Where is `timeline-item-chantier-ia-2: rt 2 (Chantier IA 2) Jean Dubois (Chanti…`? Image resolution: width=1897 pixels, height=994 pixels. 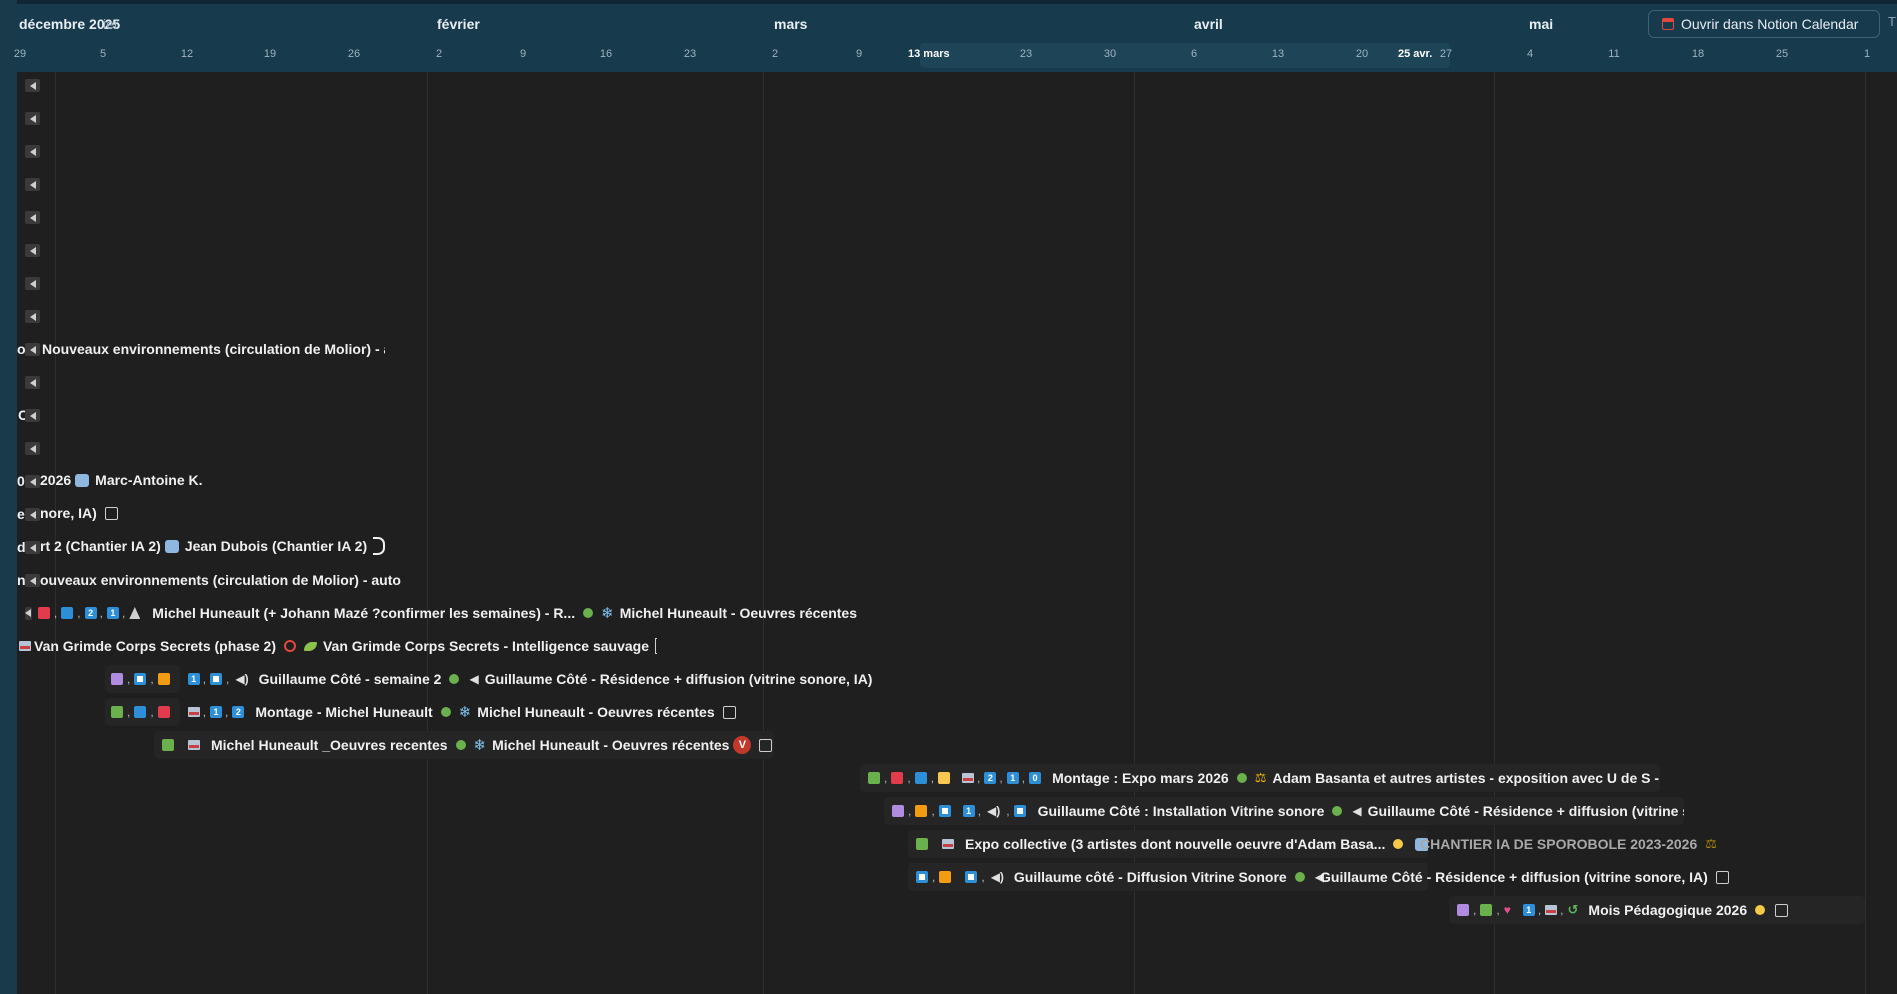 timeline-item-chantier-ia-2: rt 2 (Chantier IA 2) Jean Dubois (Chanti… is located at coordinates (215, 546).